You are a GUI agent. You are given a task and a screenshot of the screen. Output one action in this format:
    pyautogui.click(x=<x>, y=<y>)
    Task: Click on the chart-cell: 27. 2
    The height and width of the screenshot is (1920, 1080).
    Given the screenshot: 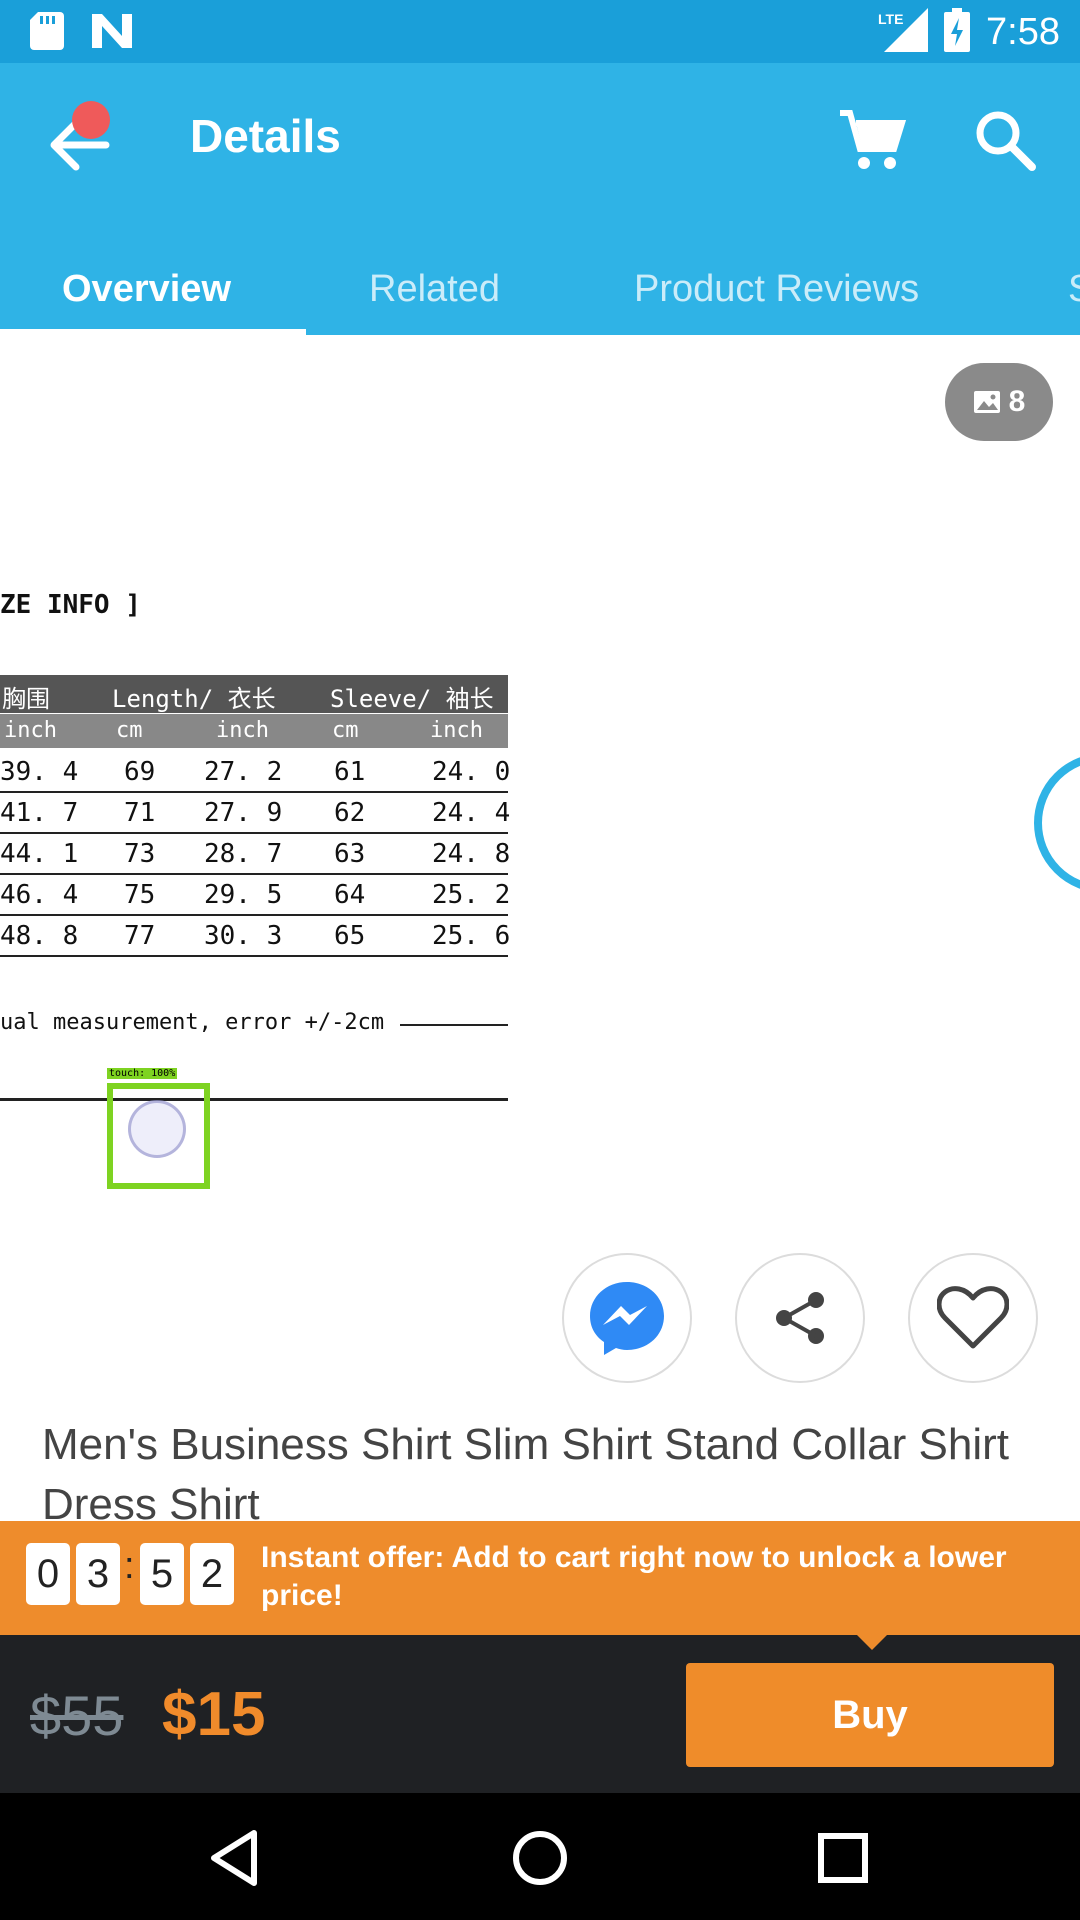 What is the action you would take?
    pyautogui.click(x=243, y=772)
    